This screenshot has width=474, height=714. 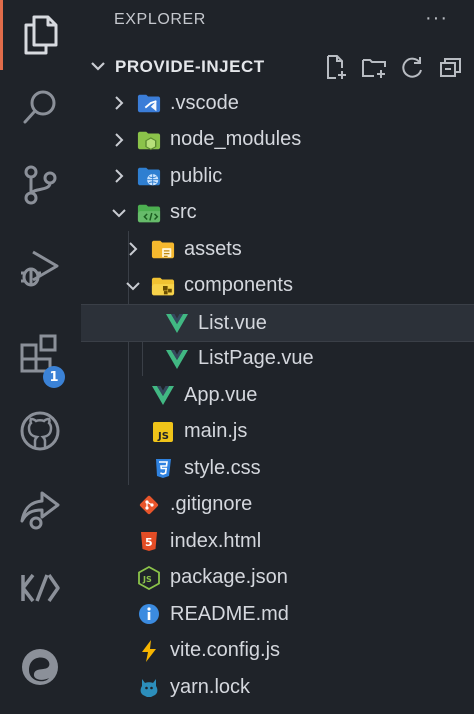 I want to click on file-row: .gitignore, so click(x=277, y=505).